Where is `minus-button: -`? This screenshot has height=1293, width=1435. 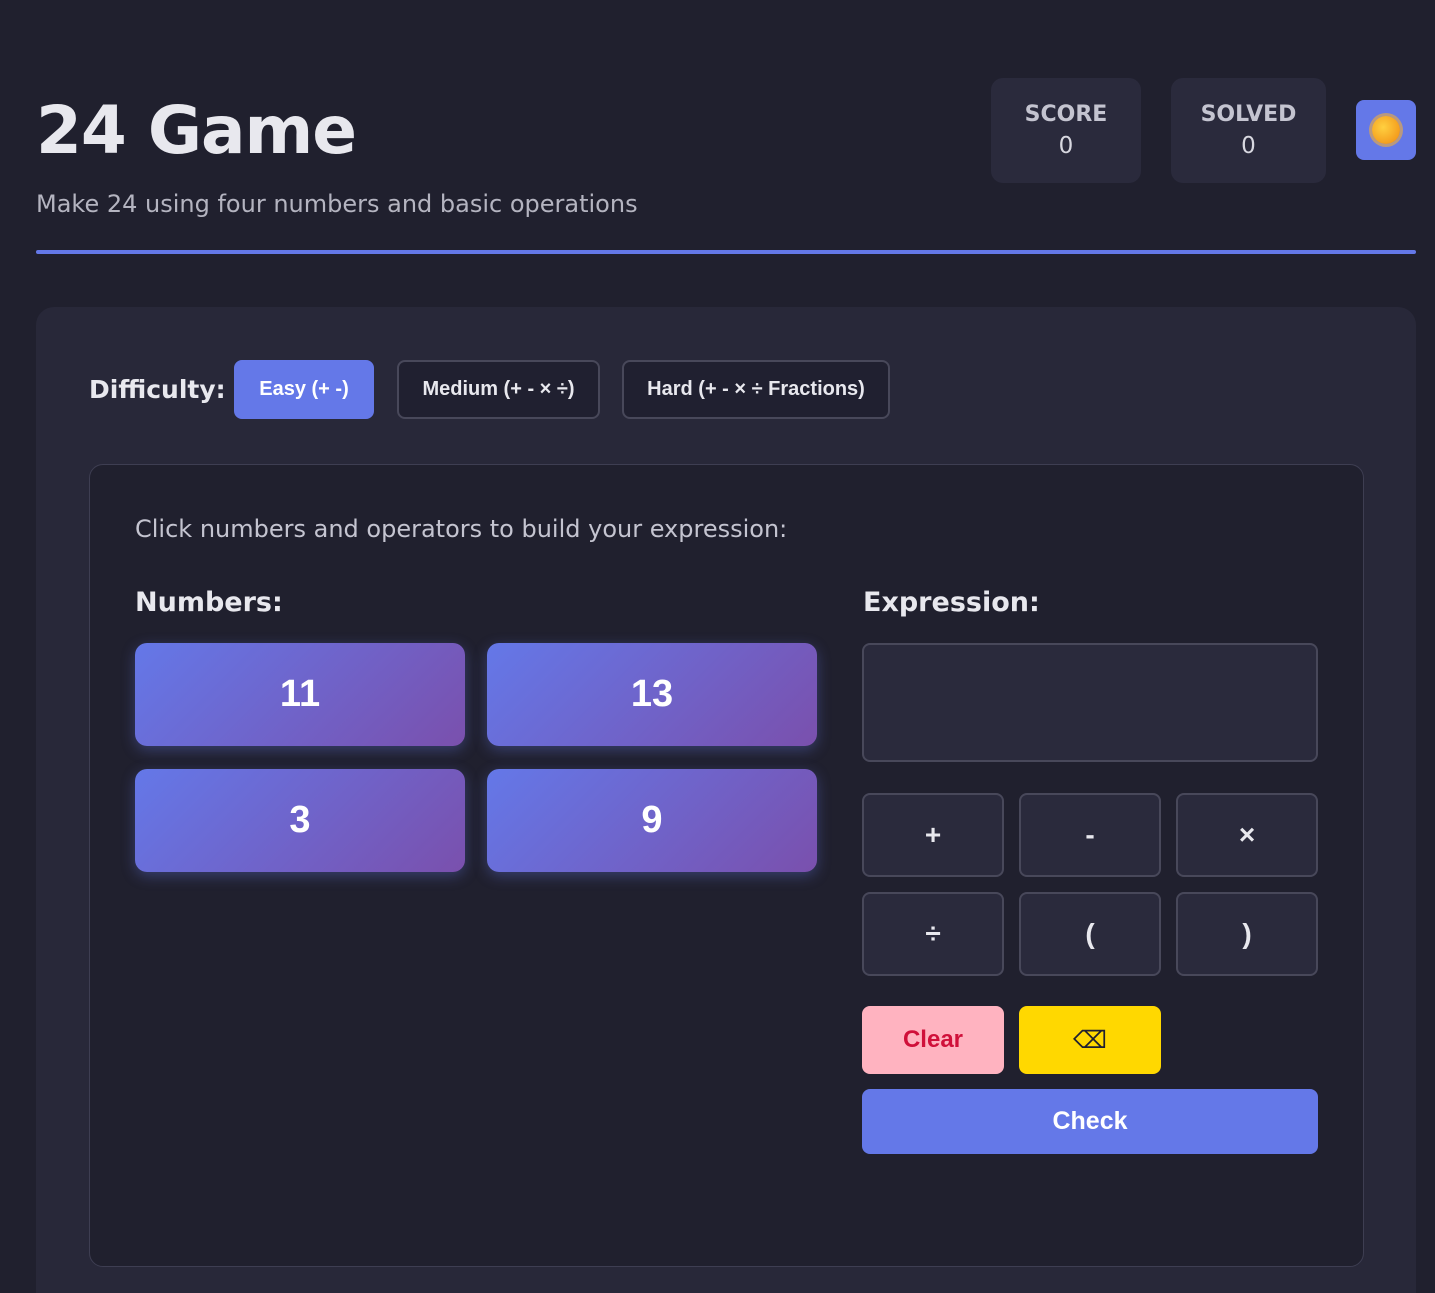 minus-button: - is located at coordinates (1090, 835).